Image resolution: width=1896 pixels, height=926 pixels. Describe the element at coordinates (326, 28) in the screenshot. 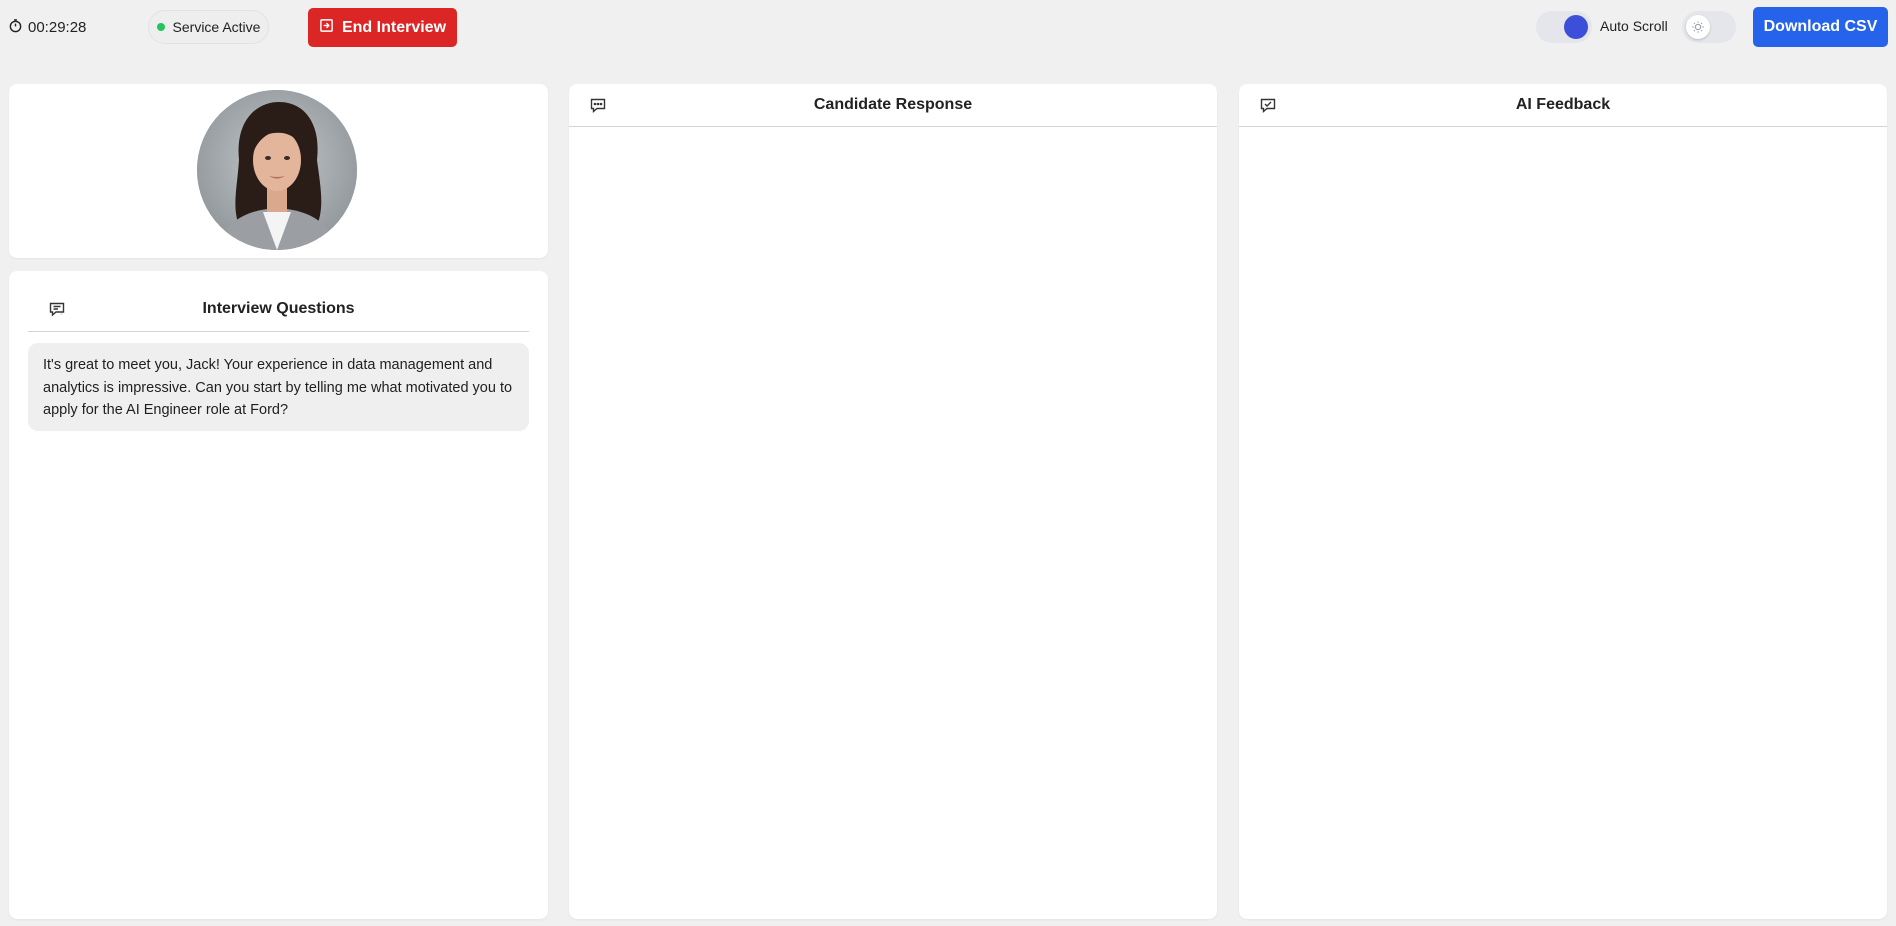

I see `exit-icon` at that location.